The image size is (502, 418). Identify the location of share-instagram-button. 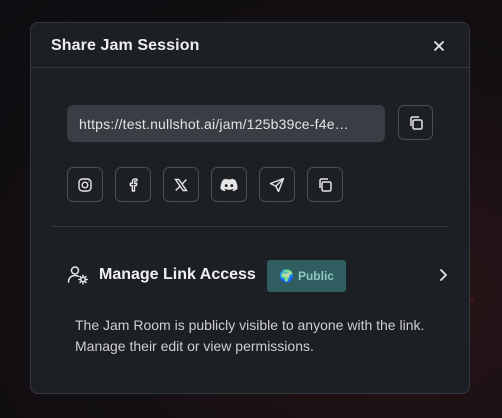
(85, 184).